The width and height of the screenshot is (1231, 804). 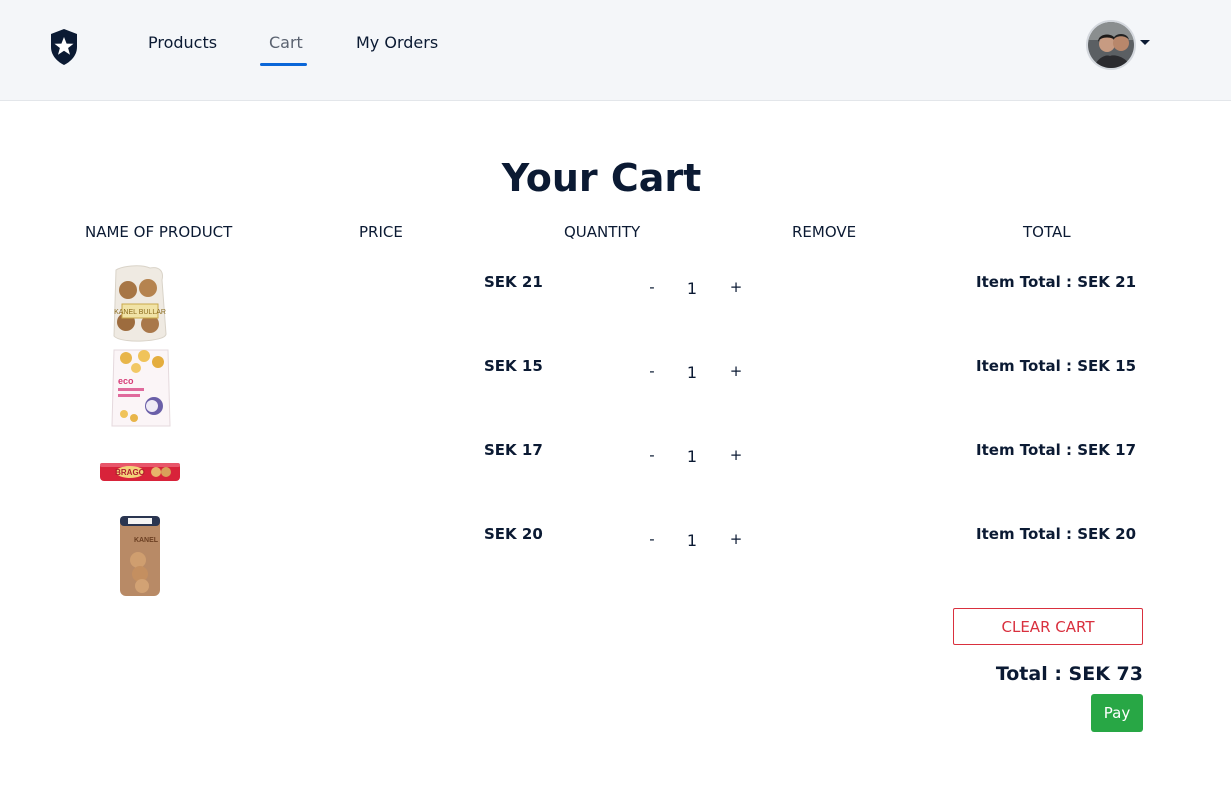 What do you see at coordinates (513, 366) in the screenshot?
I see `item-price: SEK 15` at bounding box center [513, 366].